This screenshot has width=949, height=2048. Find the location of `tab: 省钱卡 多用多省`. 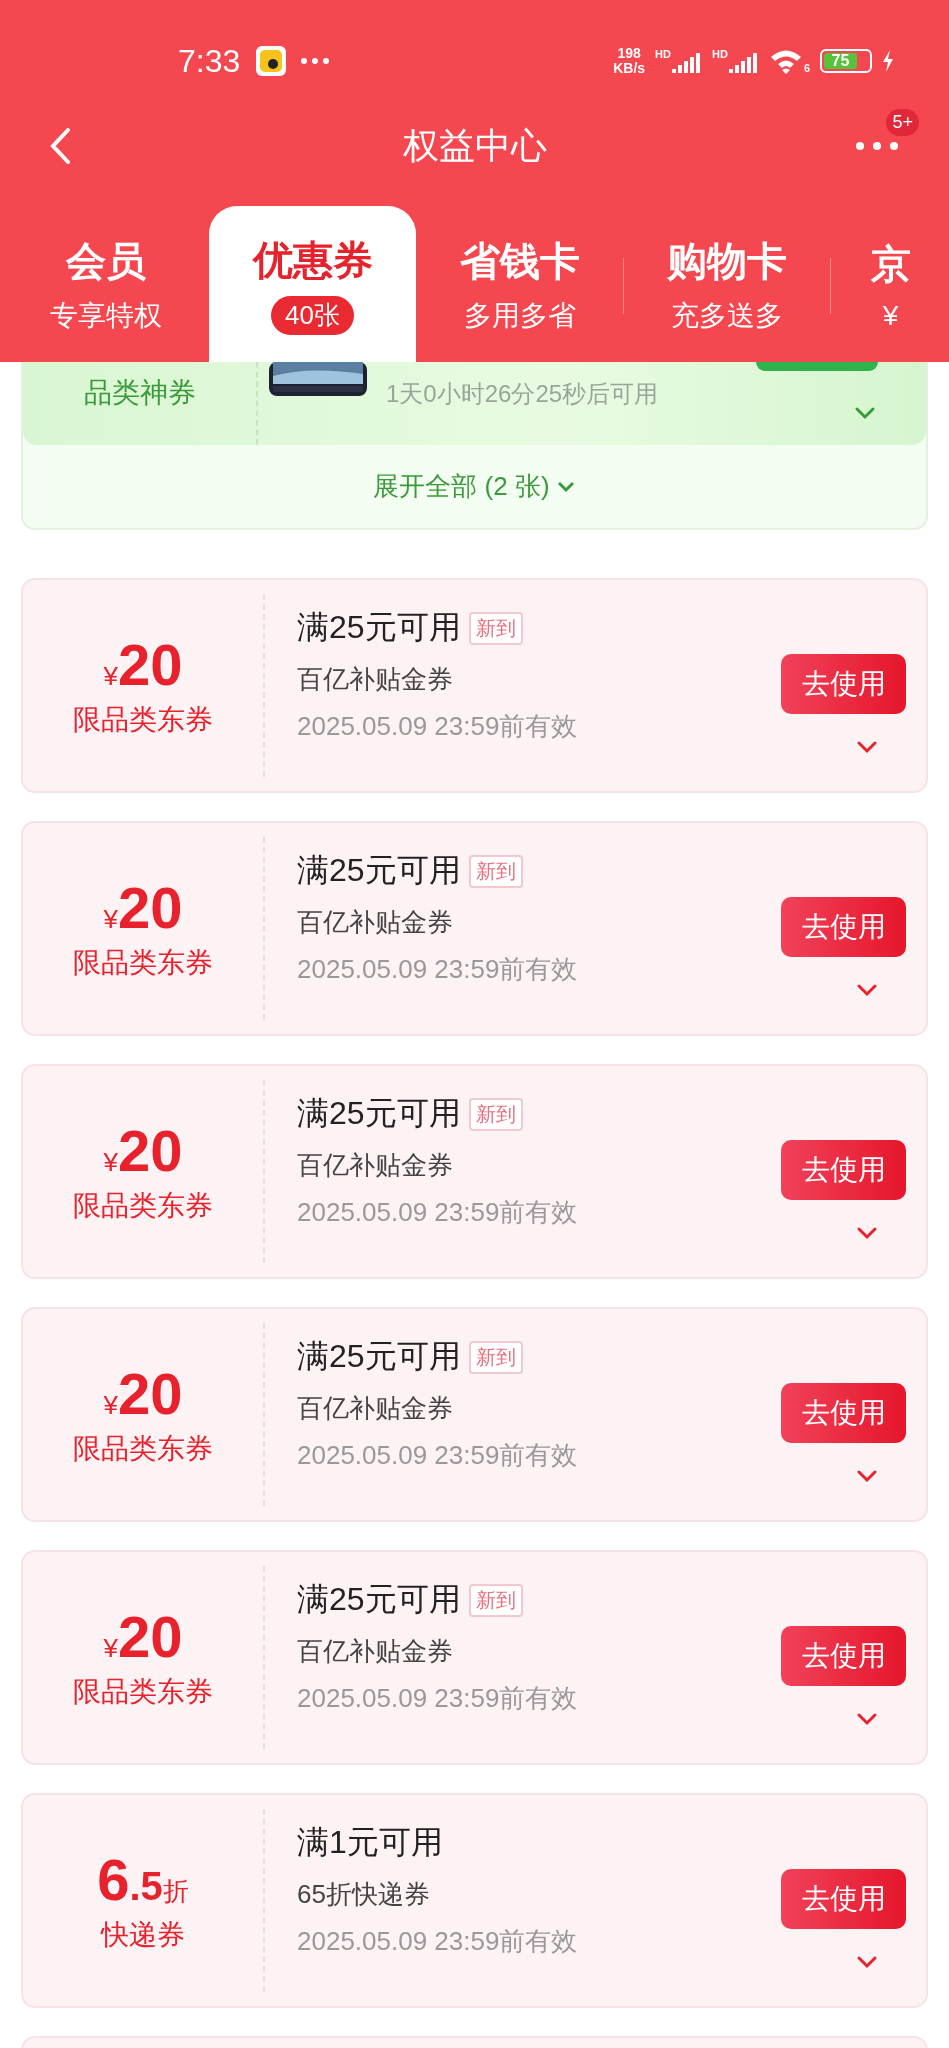

tab: 省钱卡 多用多省 is located at coordinates (519, 284).